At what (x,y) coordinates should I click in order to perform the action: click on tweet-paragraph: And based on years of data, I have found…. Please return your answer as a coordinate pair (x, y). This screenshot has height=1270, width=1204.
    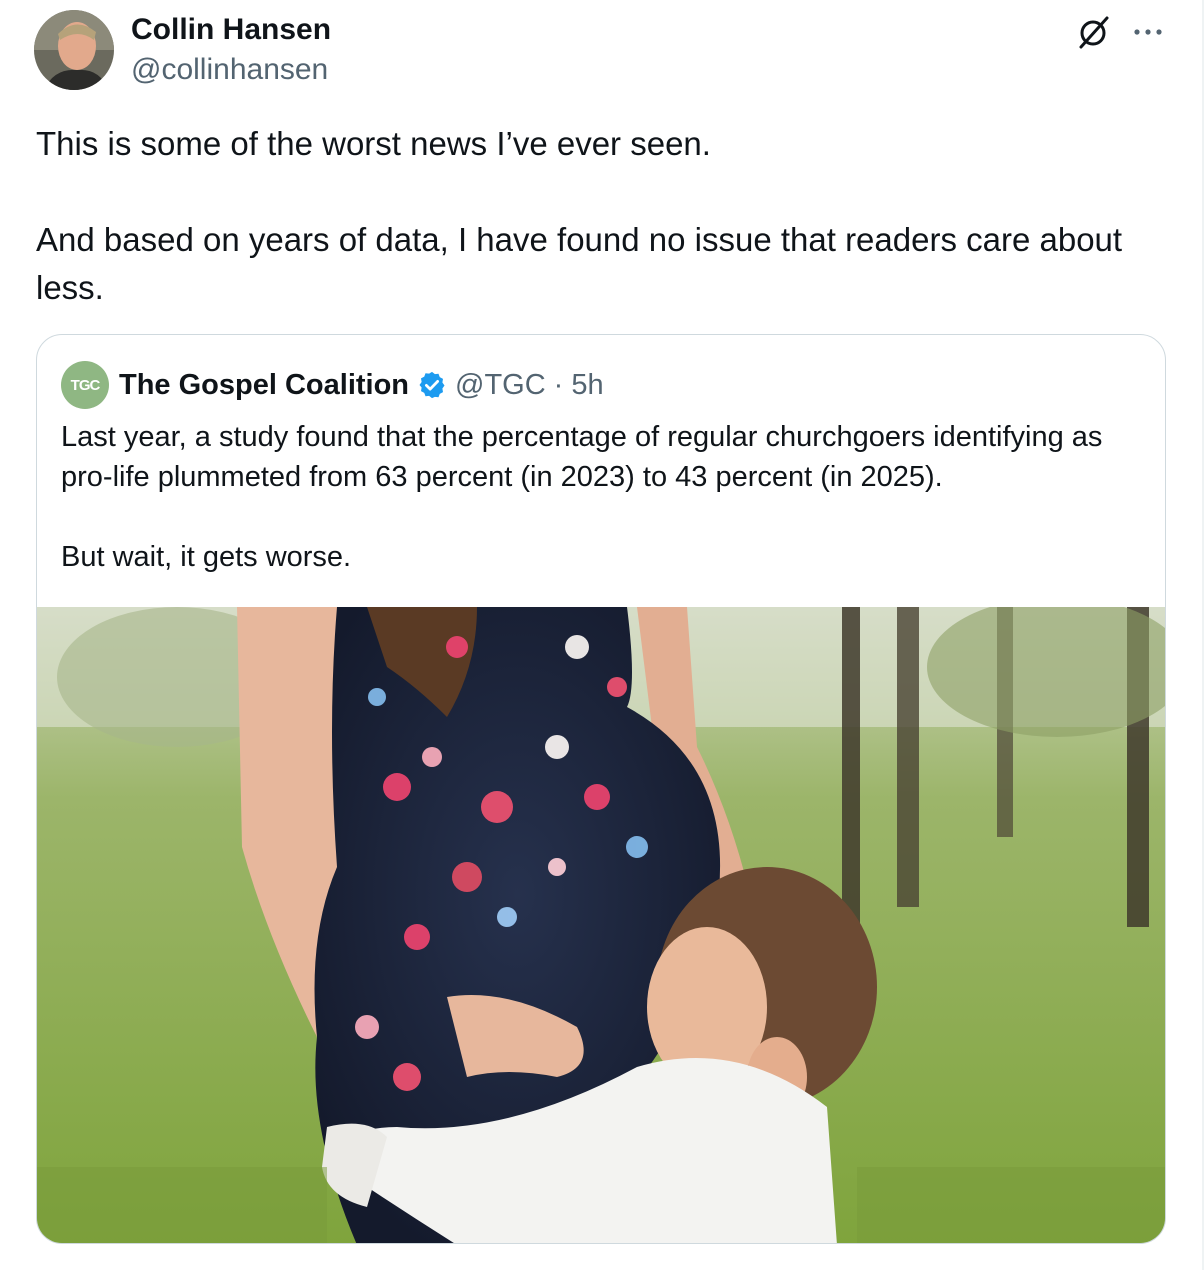
    Looking at the image, I should click on (579, 263).